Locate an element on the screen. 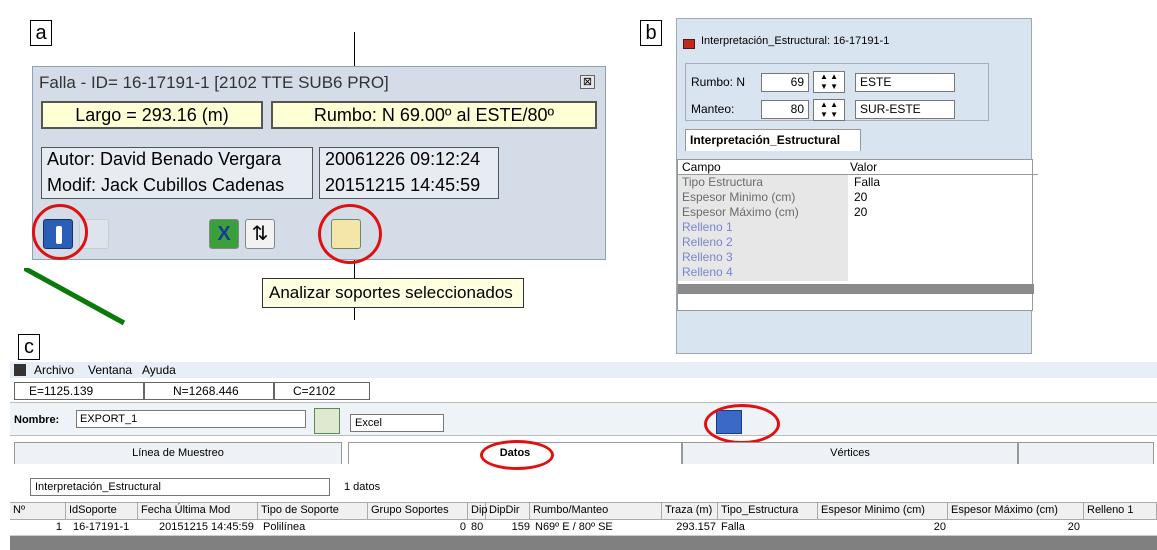  col-relleno: Relleno 1 is located at coordinates (1120, 511).